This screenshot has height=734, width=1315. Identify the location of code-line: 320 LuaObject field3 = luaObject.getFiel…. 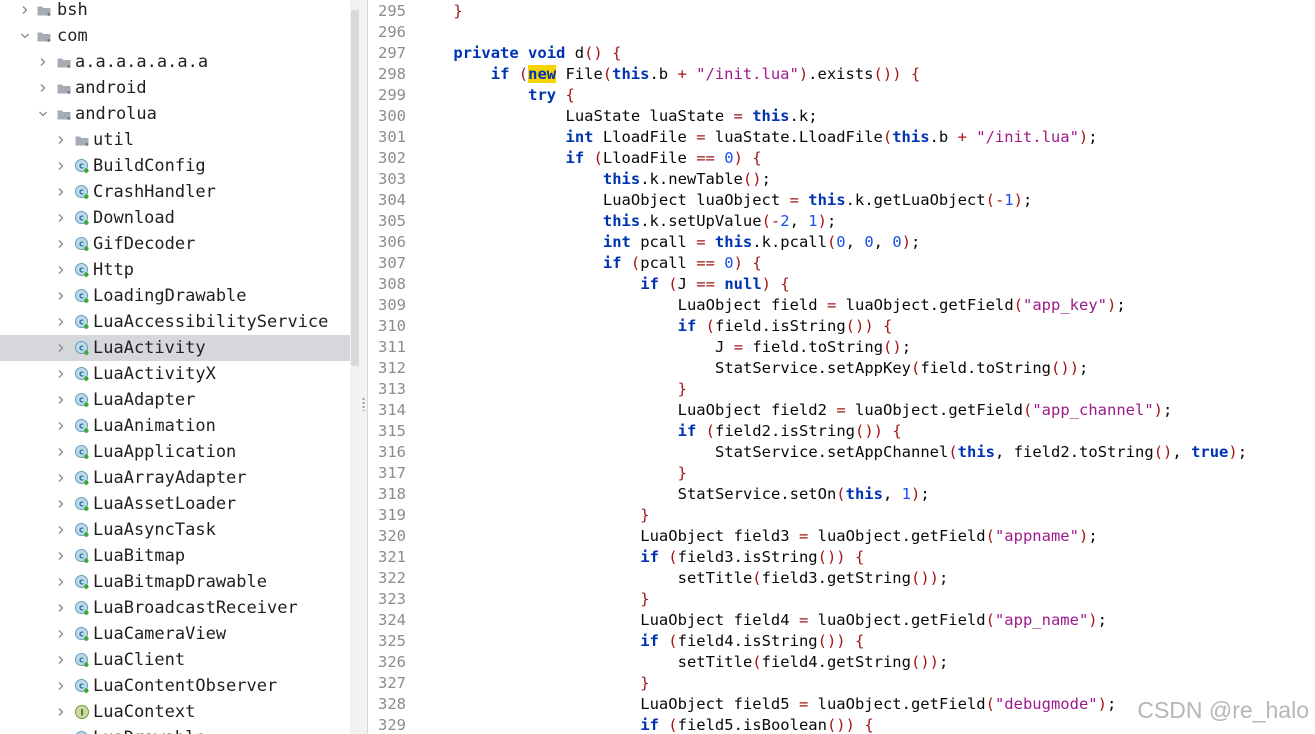
(841, 536).